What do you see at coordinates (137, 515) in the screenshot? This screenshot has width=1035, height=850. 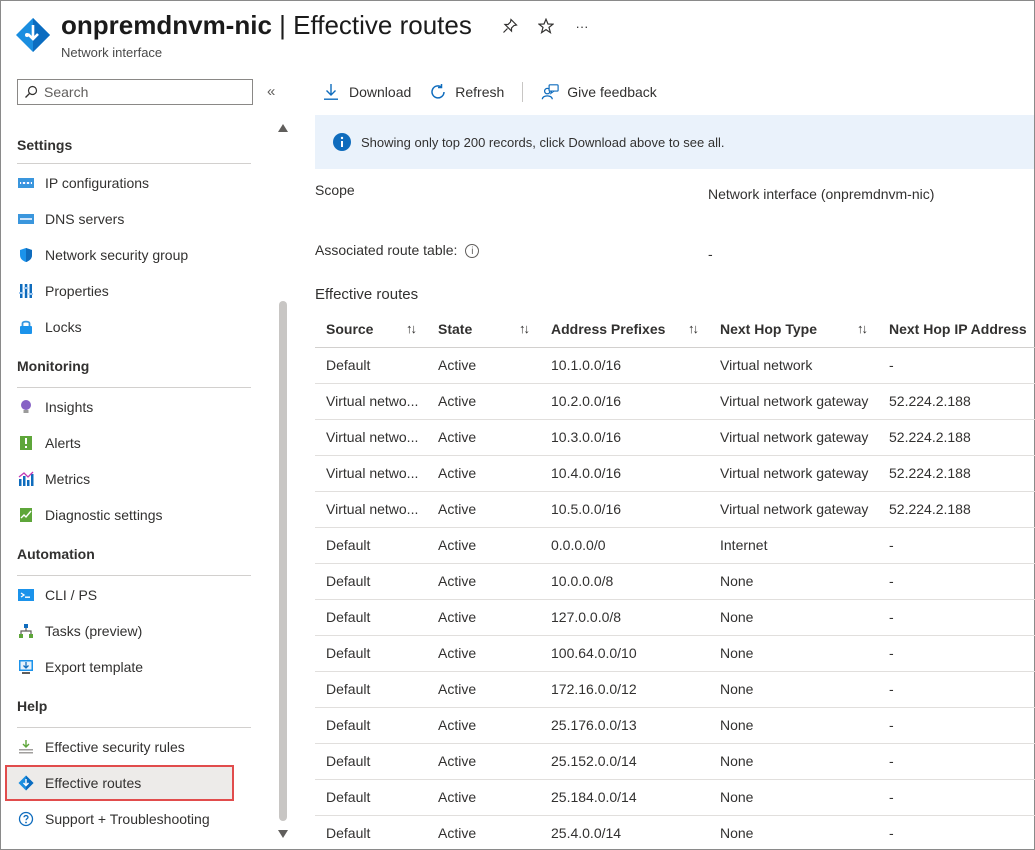 I see `menu-item-diagnostic-settings: Diagnostic settings` at bounding box center [137, 515].